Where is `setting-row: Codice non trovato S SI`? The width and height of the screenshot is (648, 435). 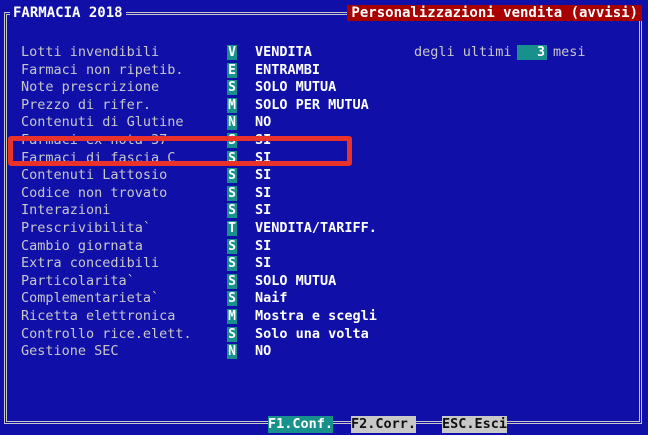 setting-row: Codice non trovato S SI is located at coordinates (324, 193).